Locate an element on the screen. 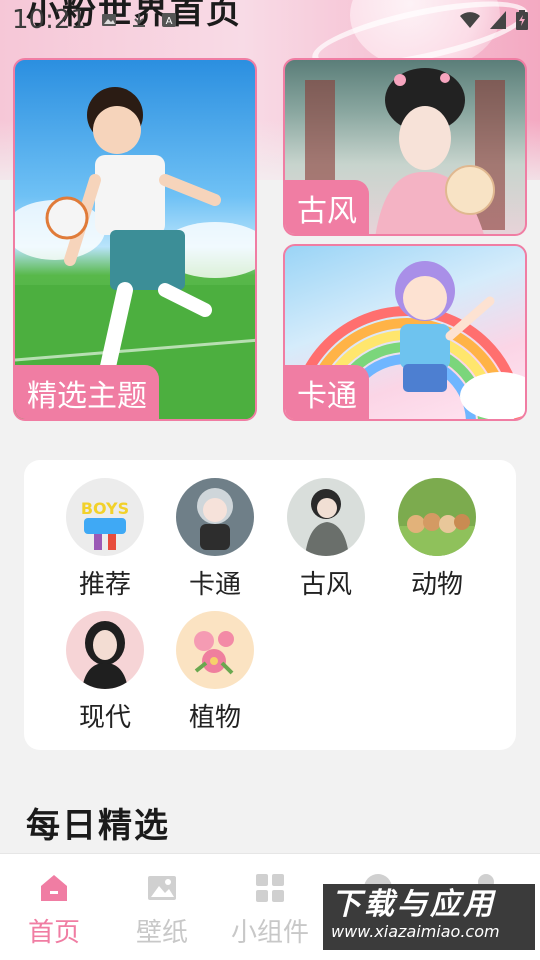  category-recommend: BOYS 推荐 is located at coordinates (105, 539).